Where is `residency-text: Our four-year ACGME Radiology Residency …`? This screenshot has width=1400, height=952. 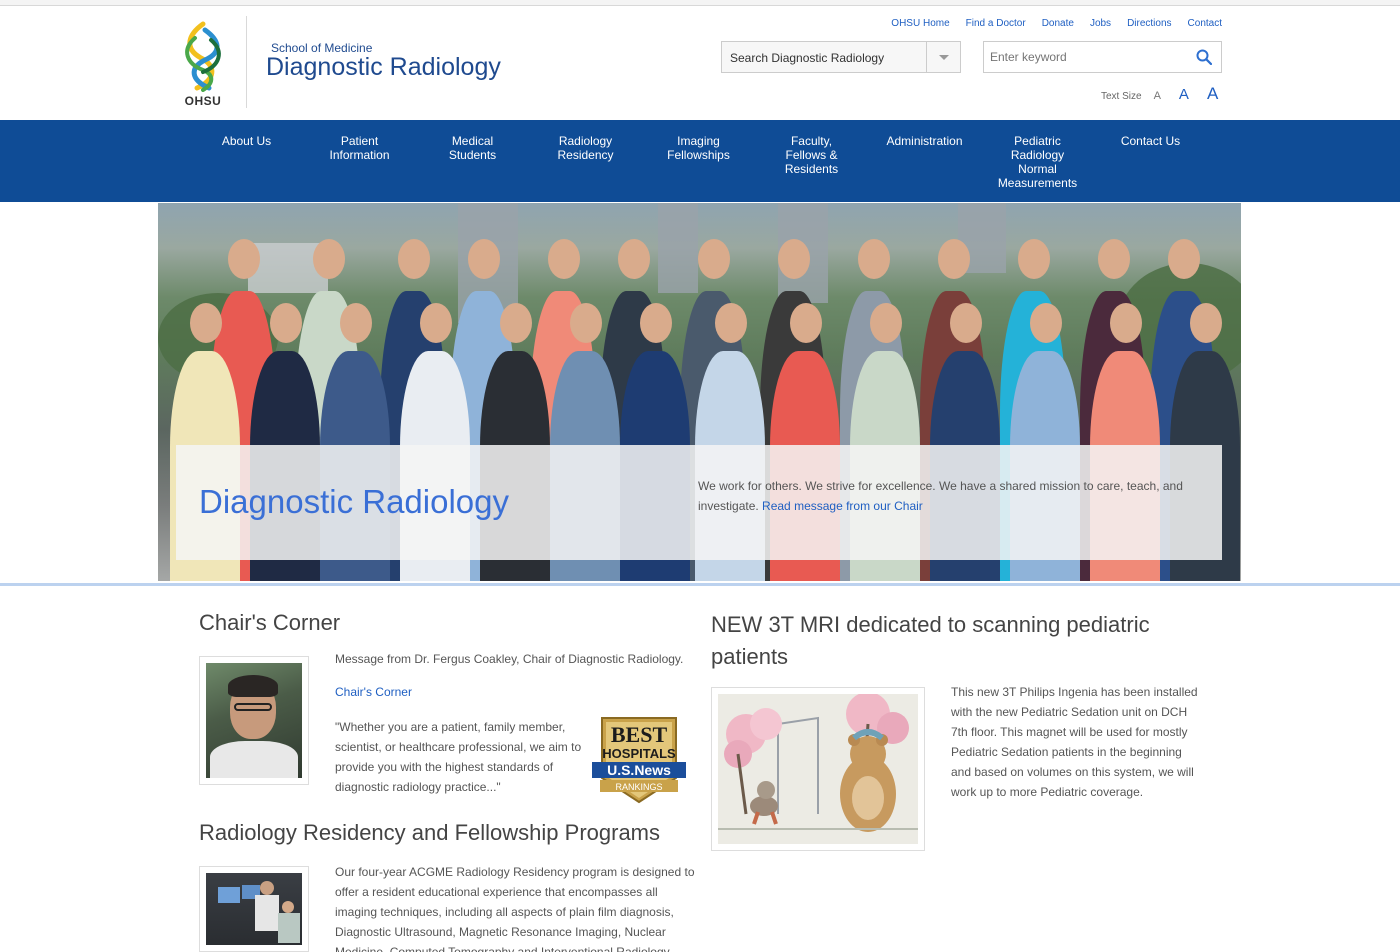 residency-text: Our four-year ACGME Radiology Residency … is located at coordinates (515, 908).